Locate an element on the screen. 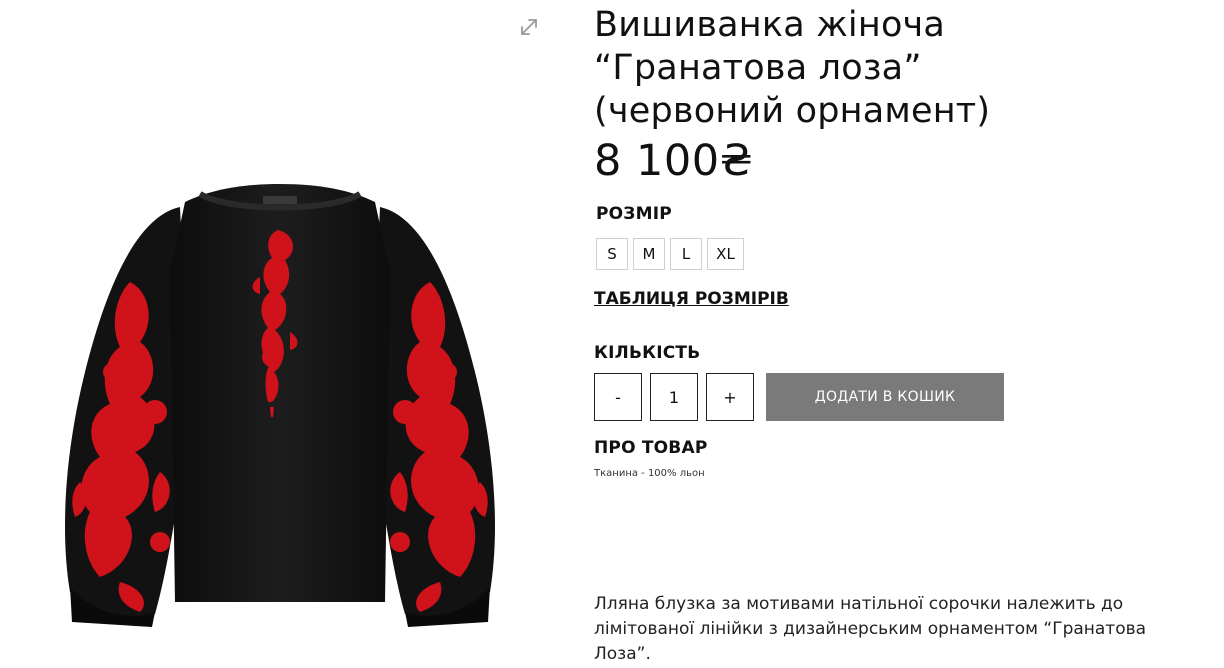  expand-icon is located at coordinates (529, 27).